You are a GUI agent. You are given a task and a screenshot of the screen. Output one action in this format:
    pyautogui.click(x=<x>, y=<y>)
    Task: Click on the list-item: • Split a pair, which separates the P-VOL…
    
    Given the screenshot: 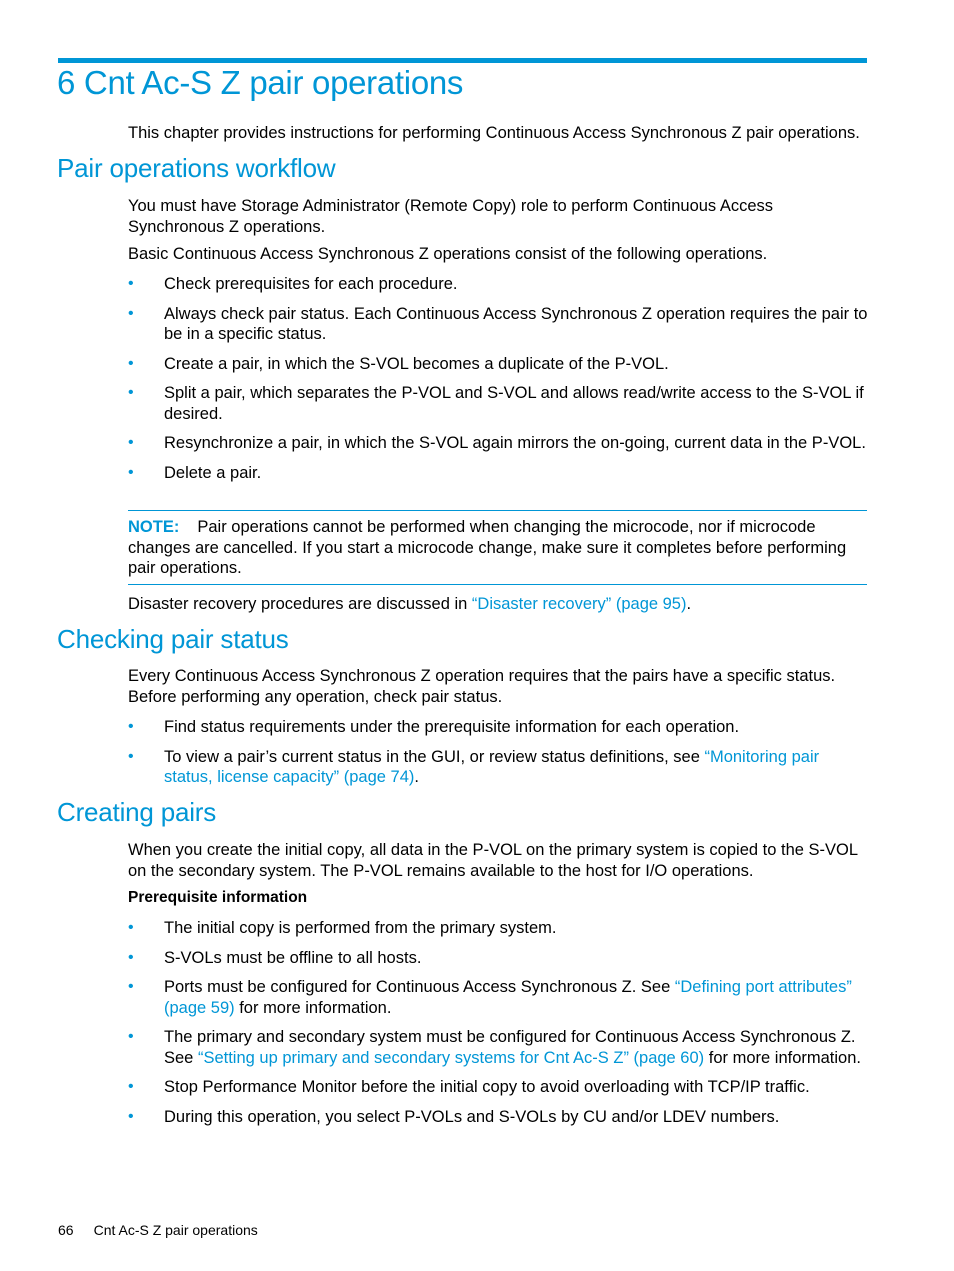 What is the action you would take?
    pyautogui.click(x=496, y=403)
    